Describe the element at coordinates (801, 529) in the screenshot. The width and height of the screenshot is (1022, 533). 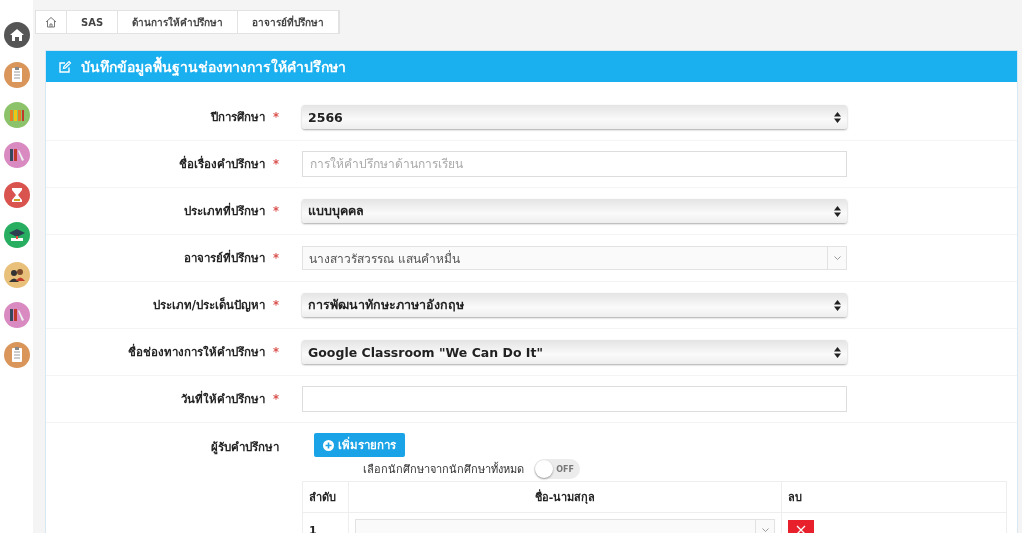
I see `close-icon` at that location.